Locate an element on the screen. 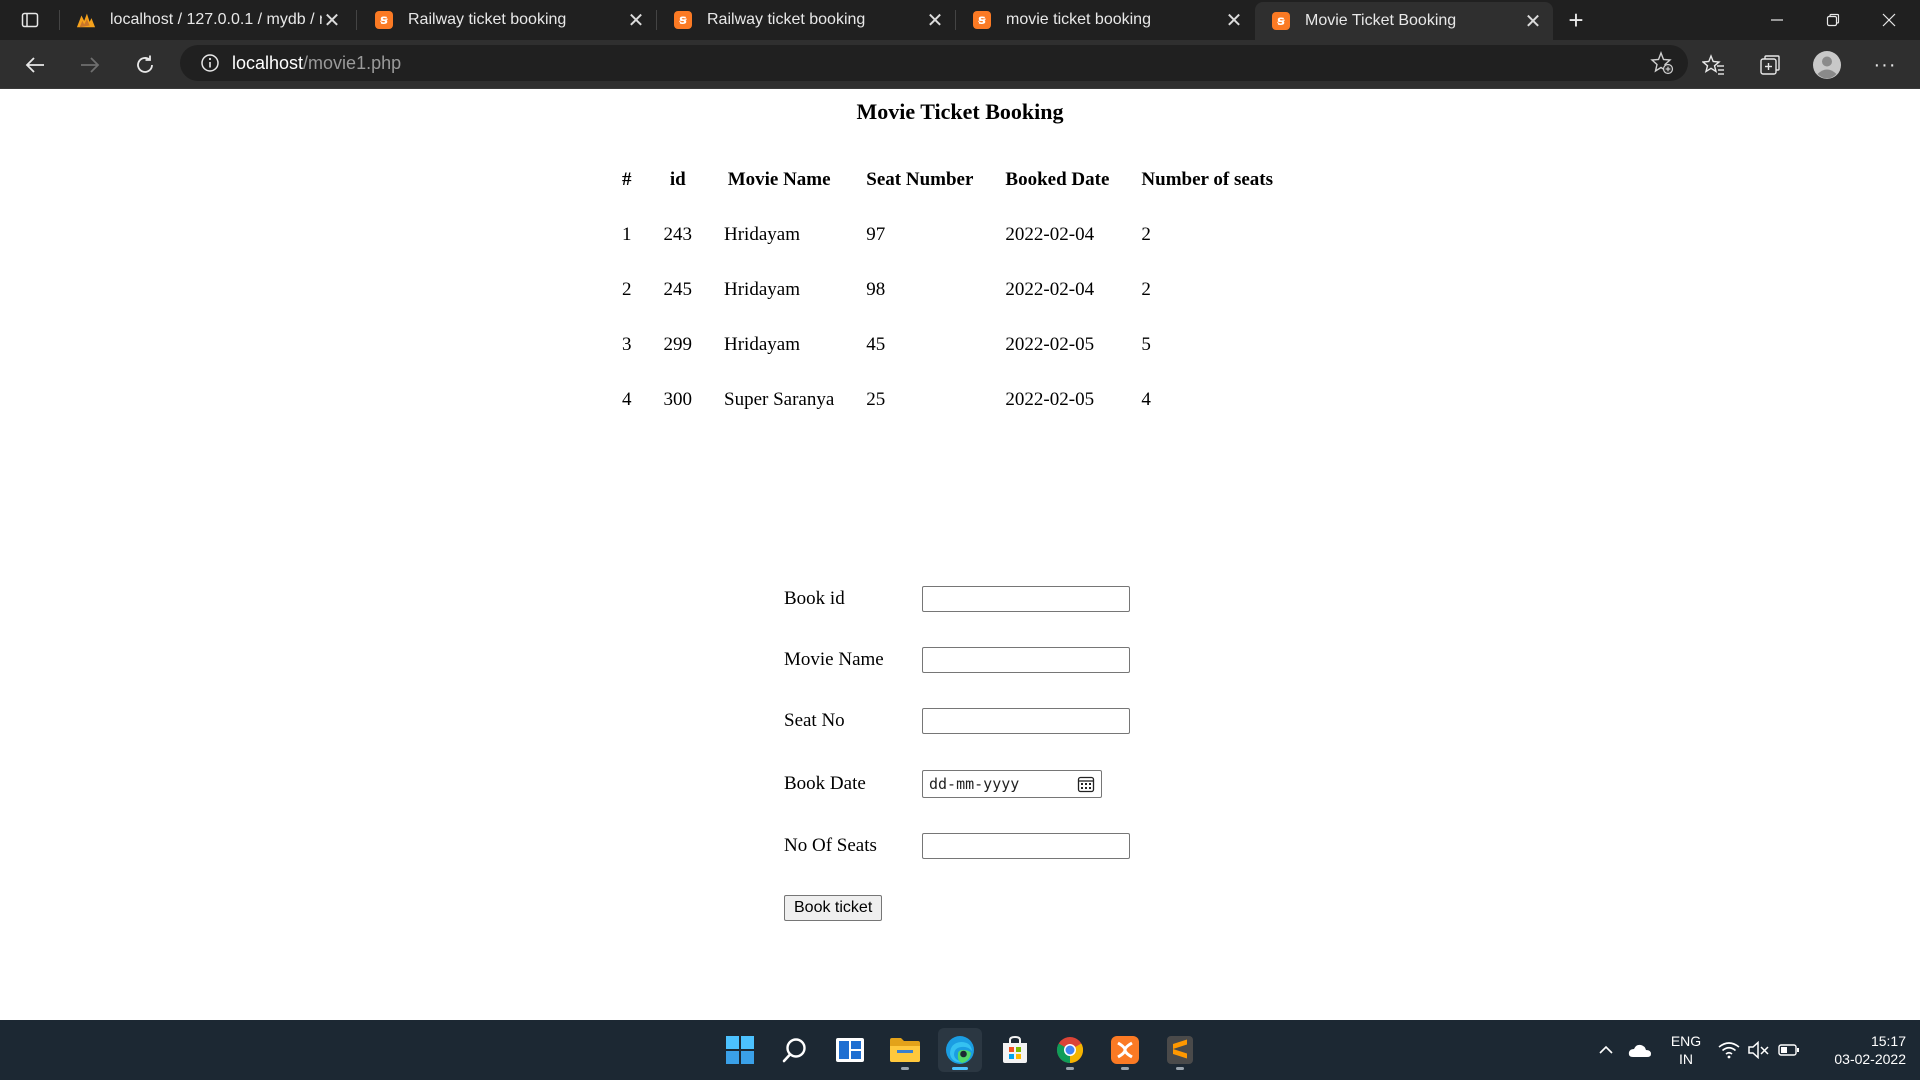 This screenshot has width=1920, height=1080. tab-movie-lower: ꞩ movie ticket booking ✕ is located at coordinates (1105, 20).